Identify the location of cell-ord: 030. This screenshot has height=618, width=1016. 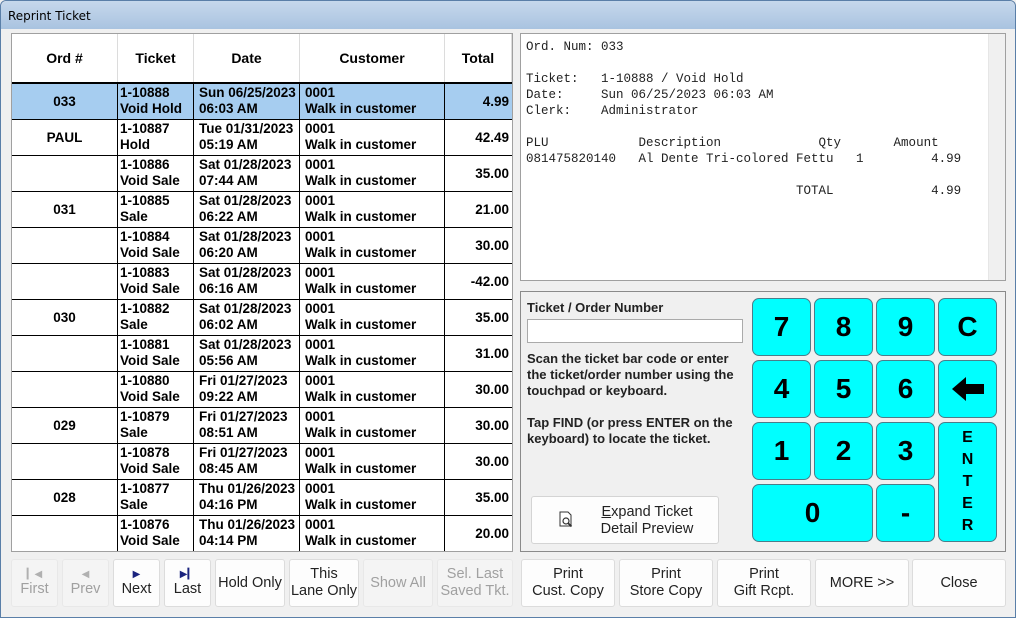
(65, 317).